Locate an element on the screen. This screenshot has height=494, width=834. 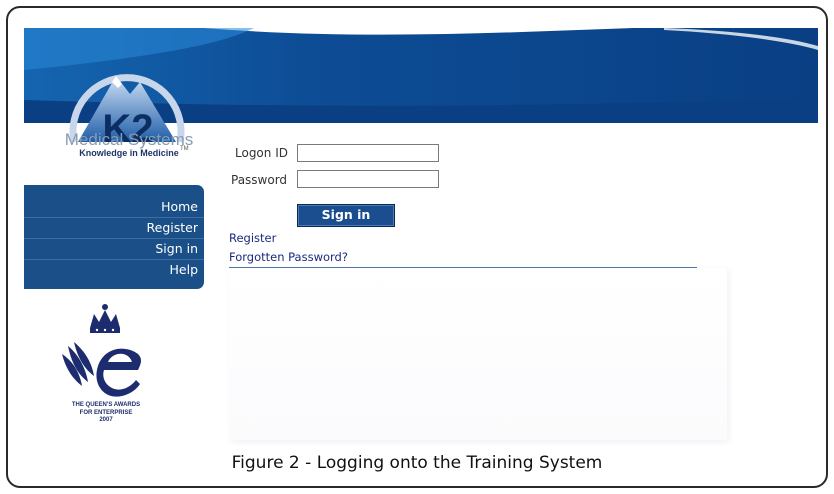
crown-icon is located at coordinates (105, 318).